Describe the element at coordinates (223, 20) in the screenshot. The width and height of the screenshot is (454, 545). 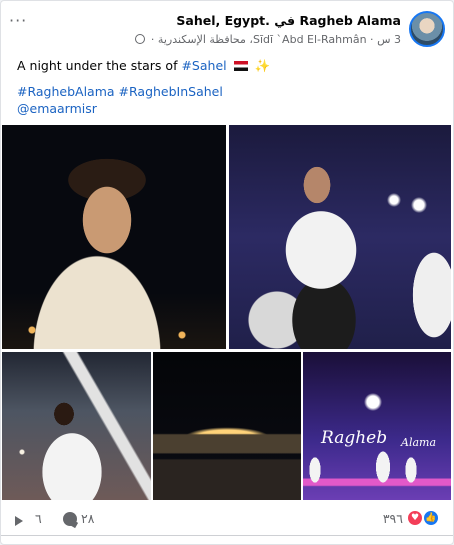
I see `location-name: Sahel, Egypt.` at that location.